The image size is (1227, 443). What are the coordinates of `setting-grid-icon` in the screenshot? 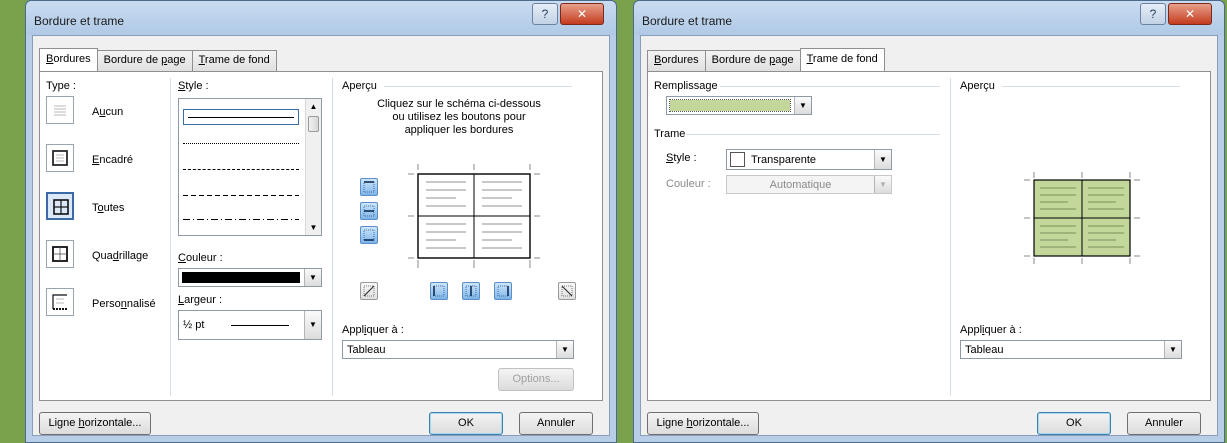 It's located at (60, 254).